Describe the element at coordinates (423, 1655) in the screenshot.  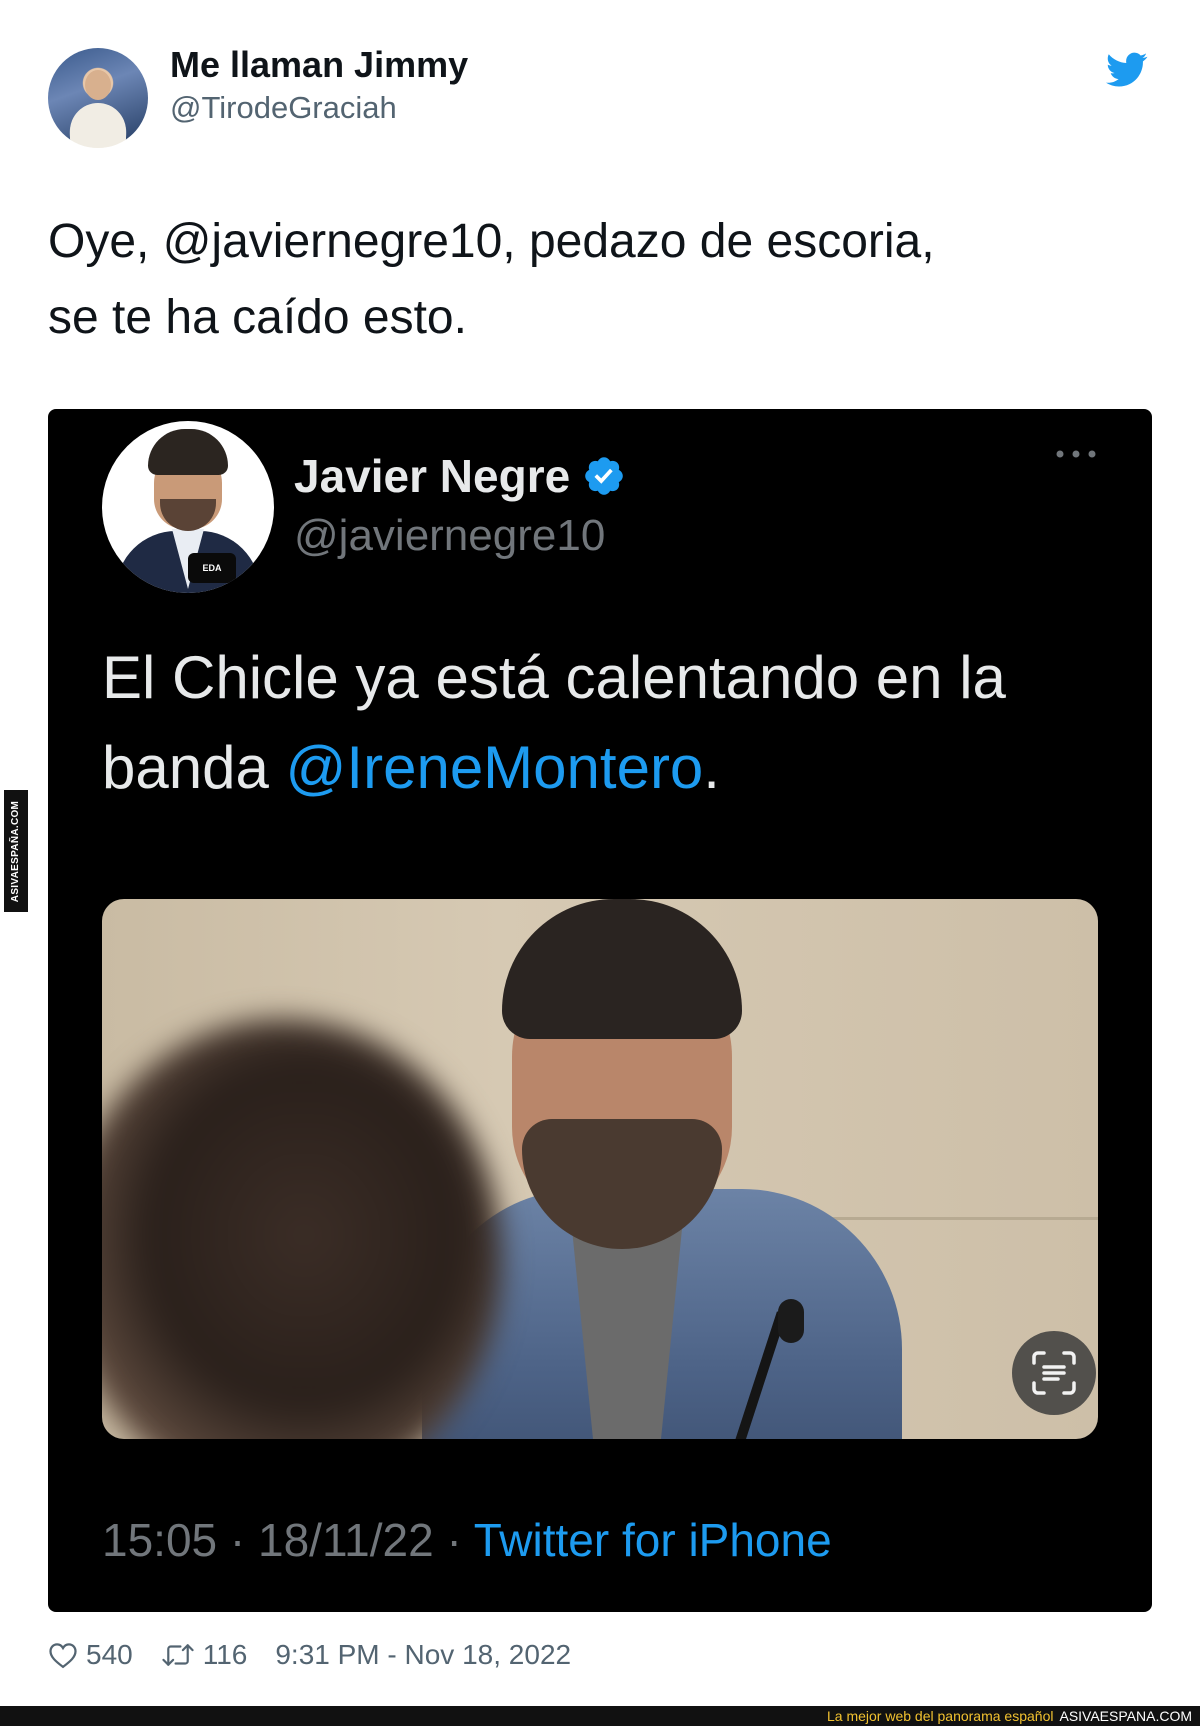
I see `tweet-timestamp: 9:31 PM - Nov 18, 2022` at that location.